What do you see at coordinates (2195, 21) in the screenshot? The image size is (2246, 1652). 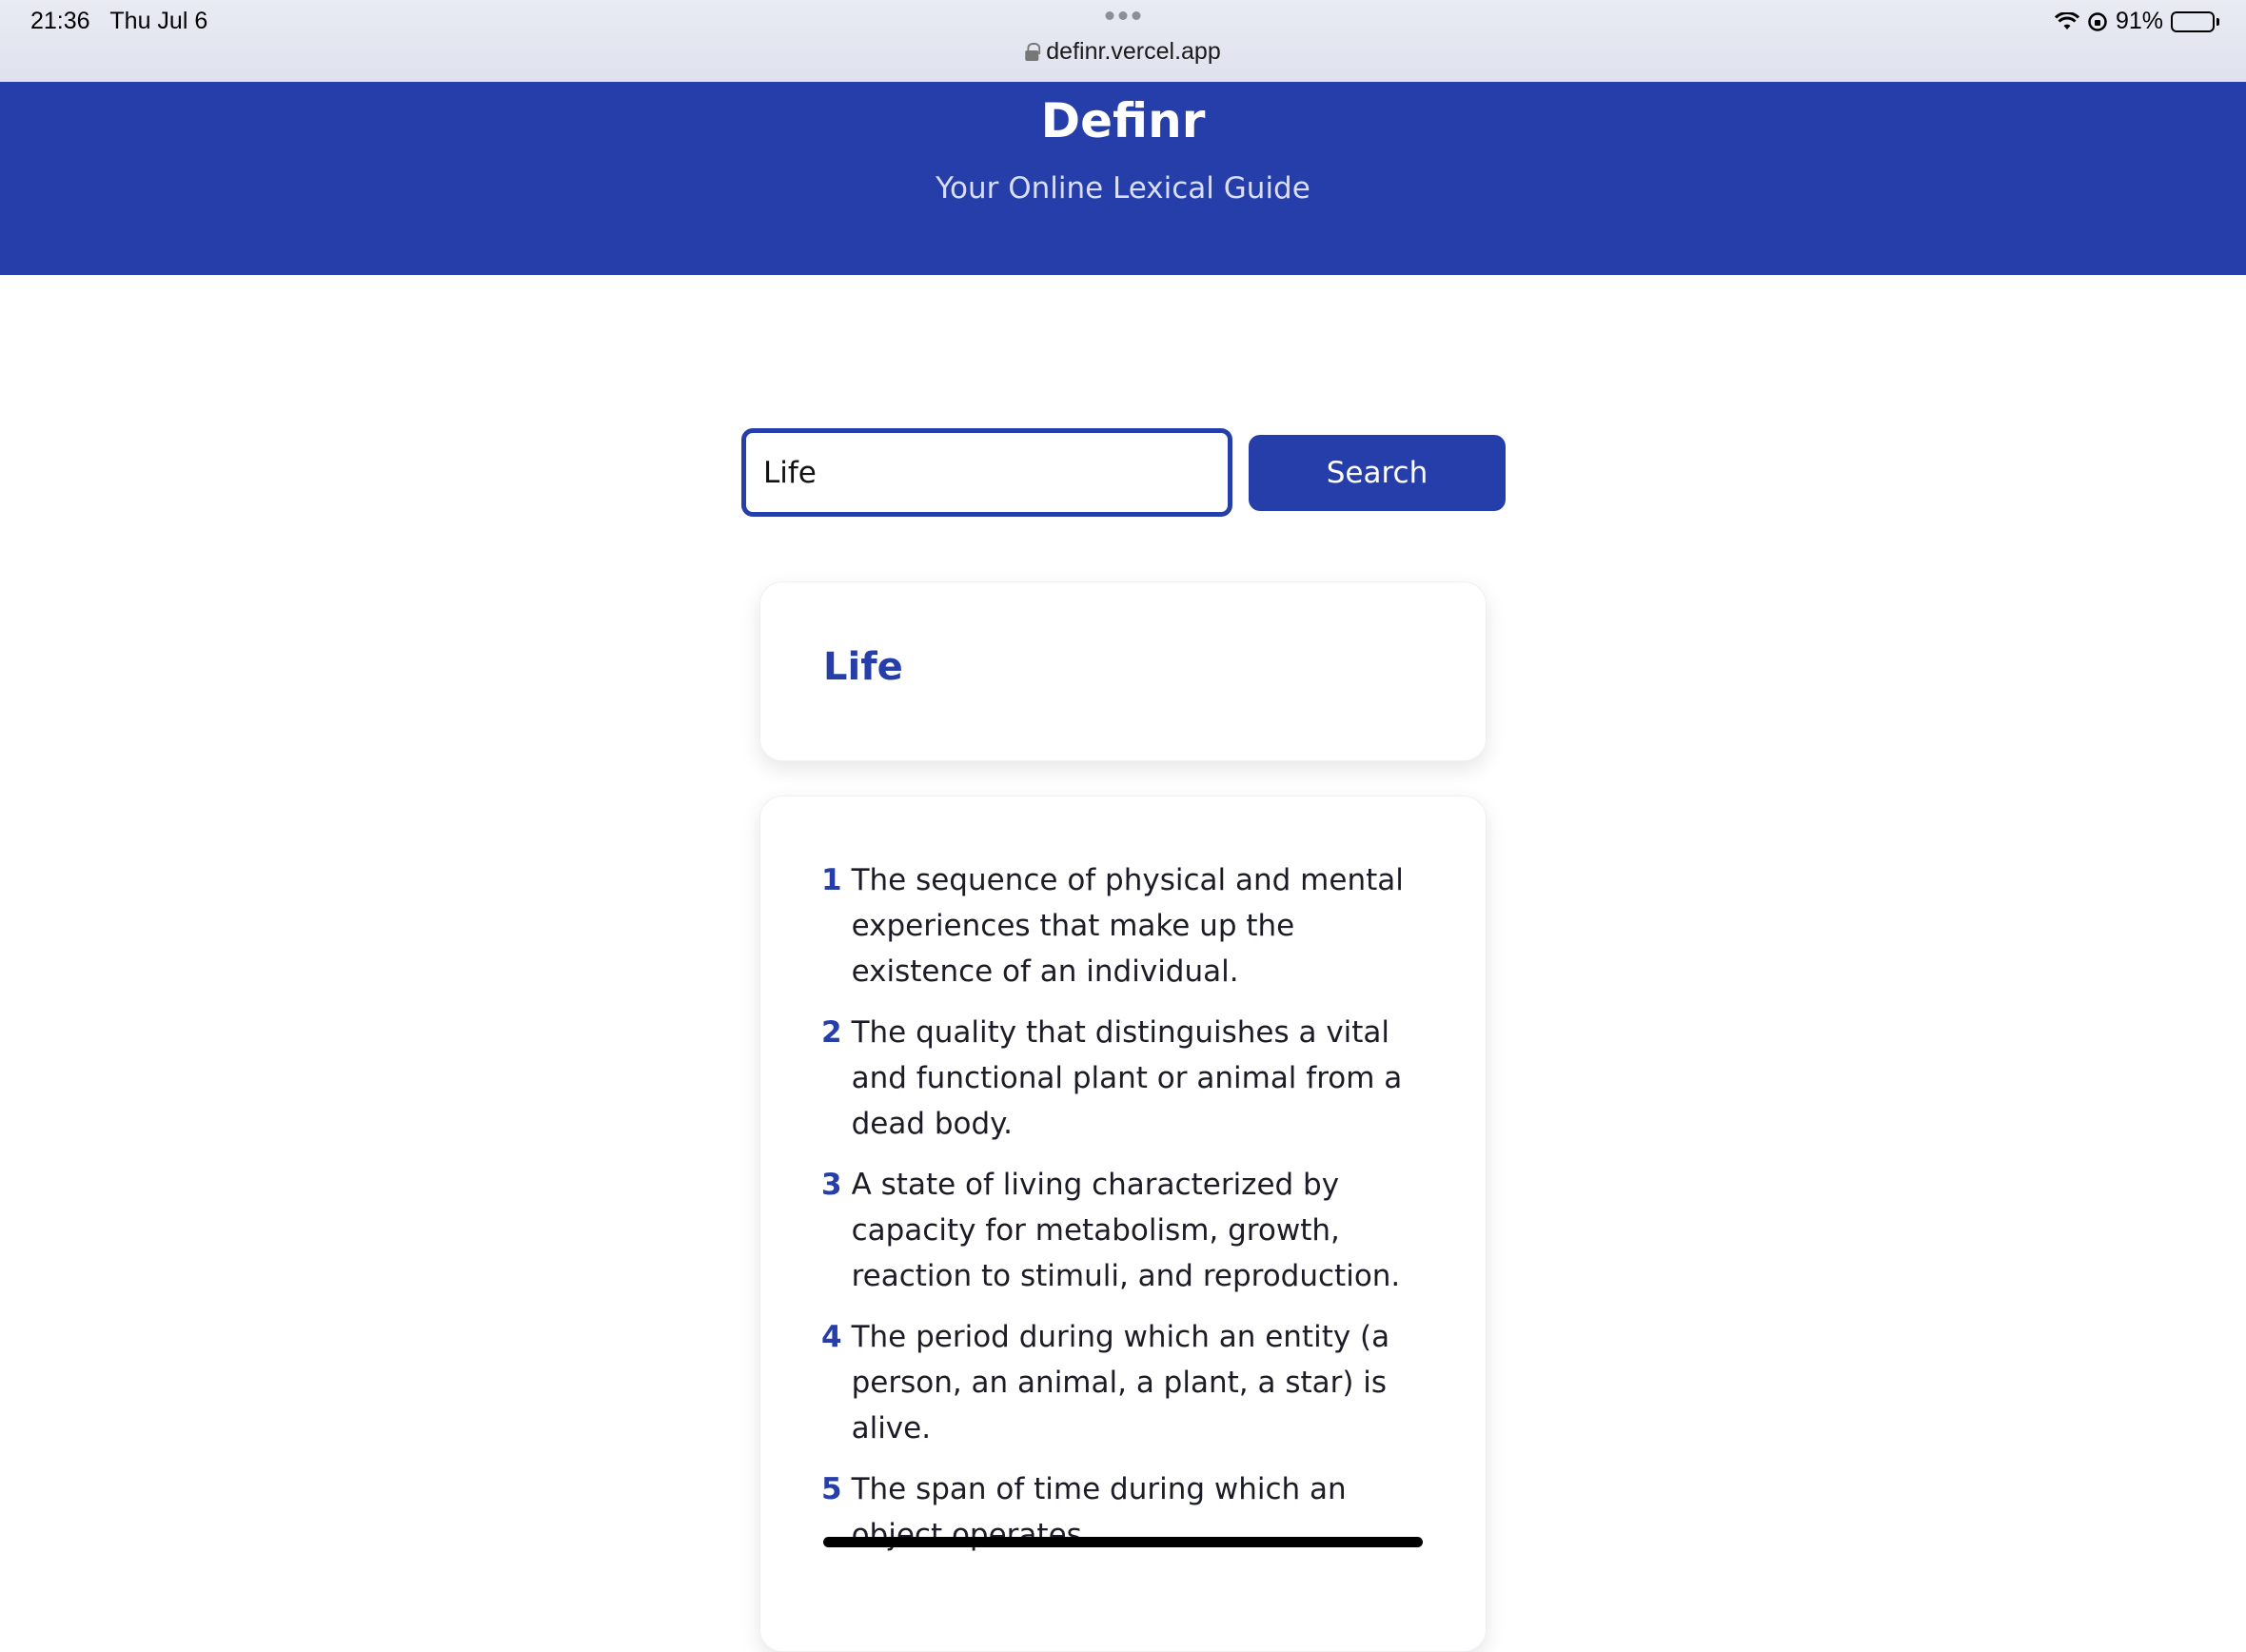 I see `battery-icon` at bounding box center [2195, 21].